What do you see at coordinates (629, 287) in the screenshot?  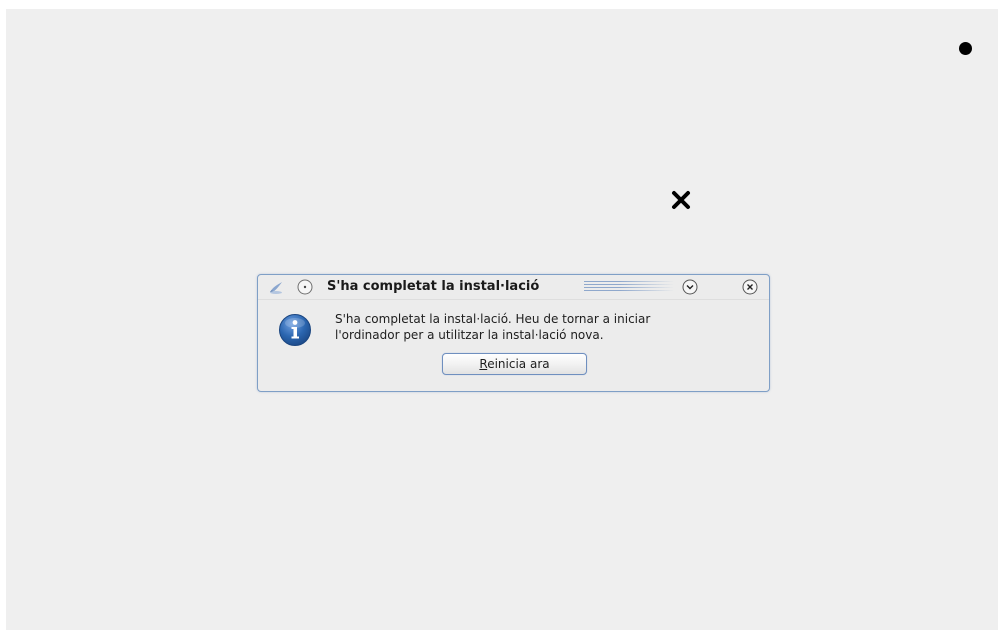 I see `title-decoration` at bounding box center [629, 287].